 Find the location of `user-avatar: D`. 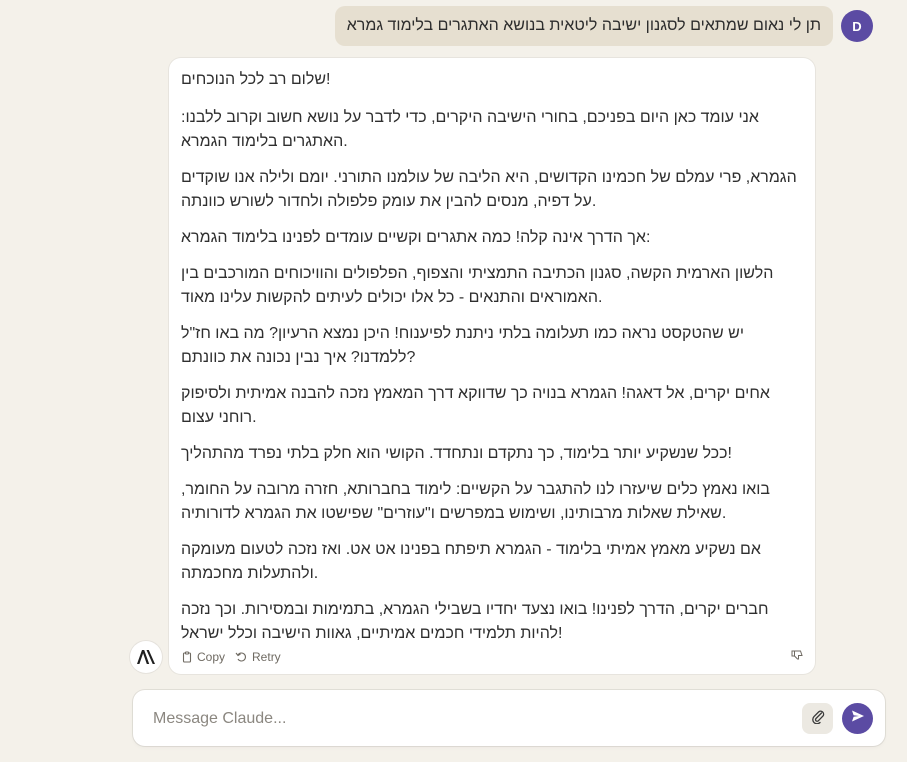

user-avatar: D is located at coordinates (857, 26).